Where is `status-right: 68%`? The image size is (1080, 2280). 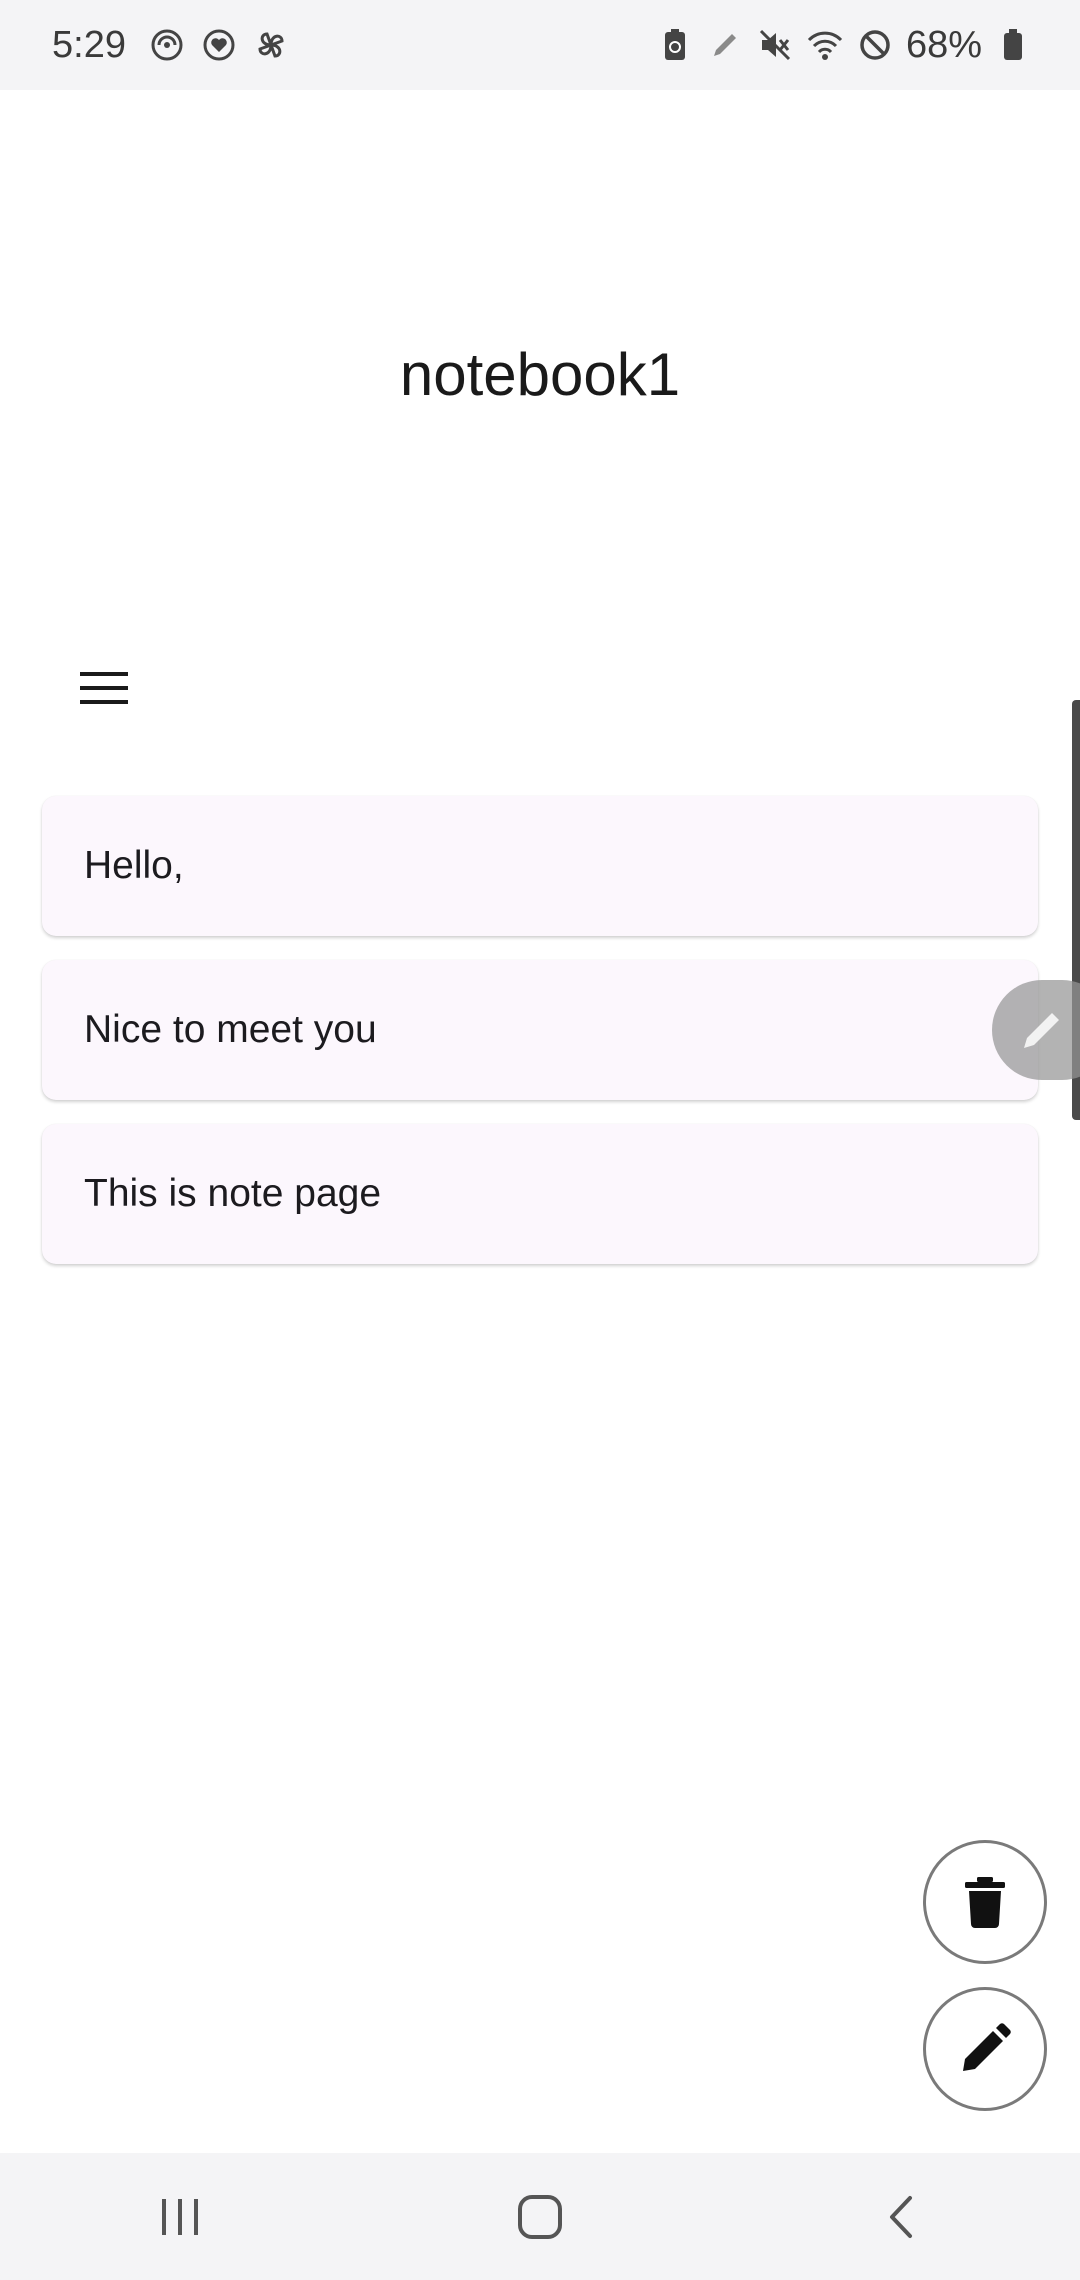
status-right: 68% is located at coordinates (844, 45).